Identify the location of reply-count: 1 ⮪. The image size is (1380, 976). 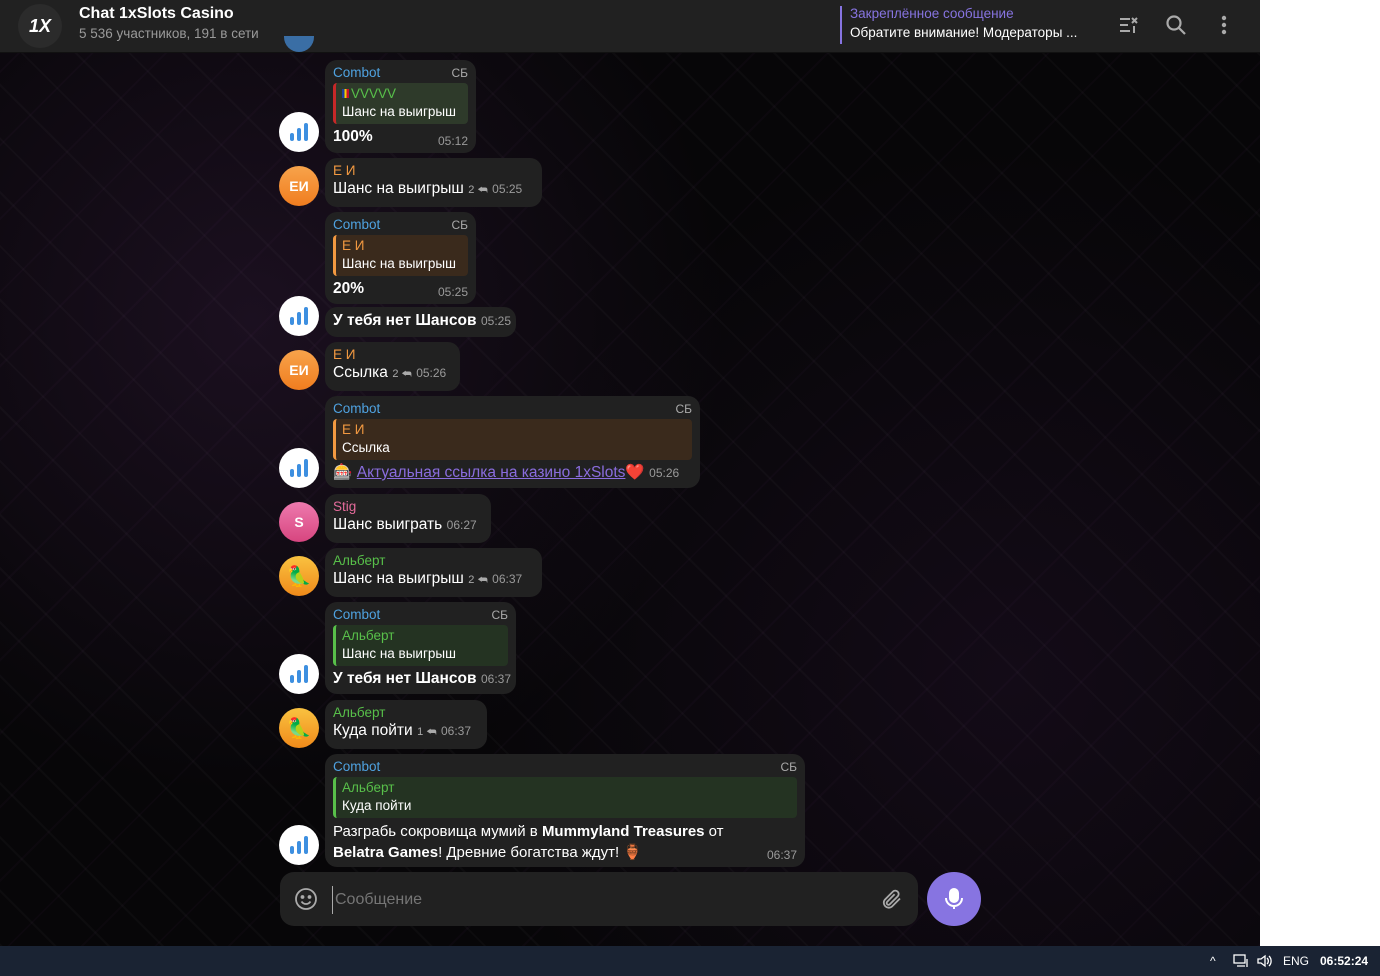
(426, 732).